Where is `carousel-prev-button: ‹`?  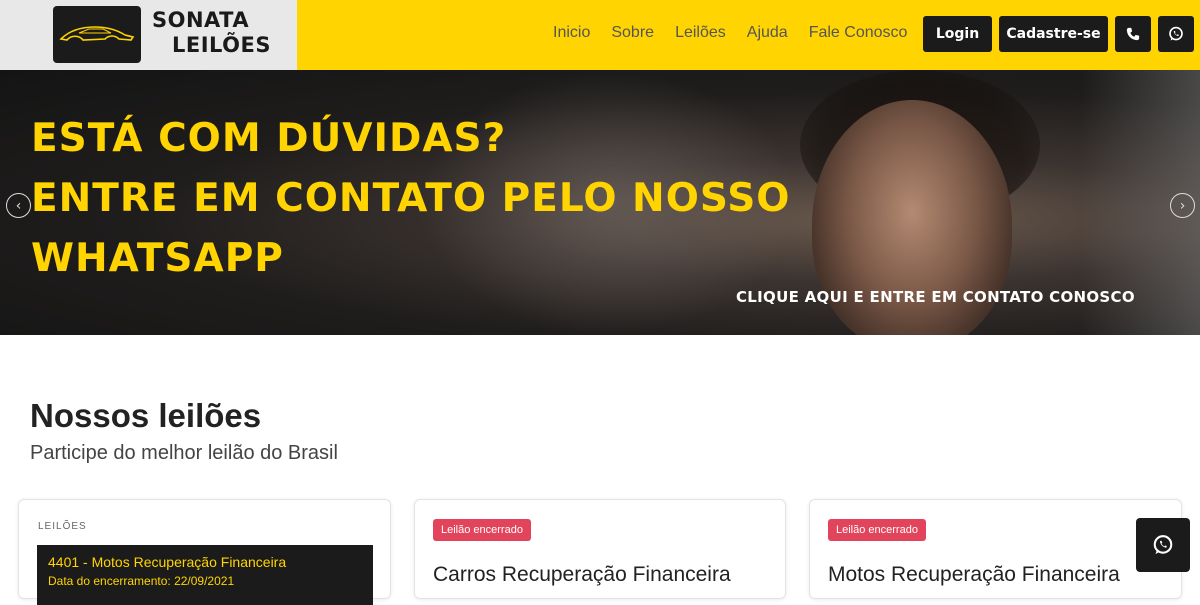 carousel-prev-button: ‹ is located at coordinates (18, 205).